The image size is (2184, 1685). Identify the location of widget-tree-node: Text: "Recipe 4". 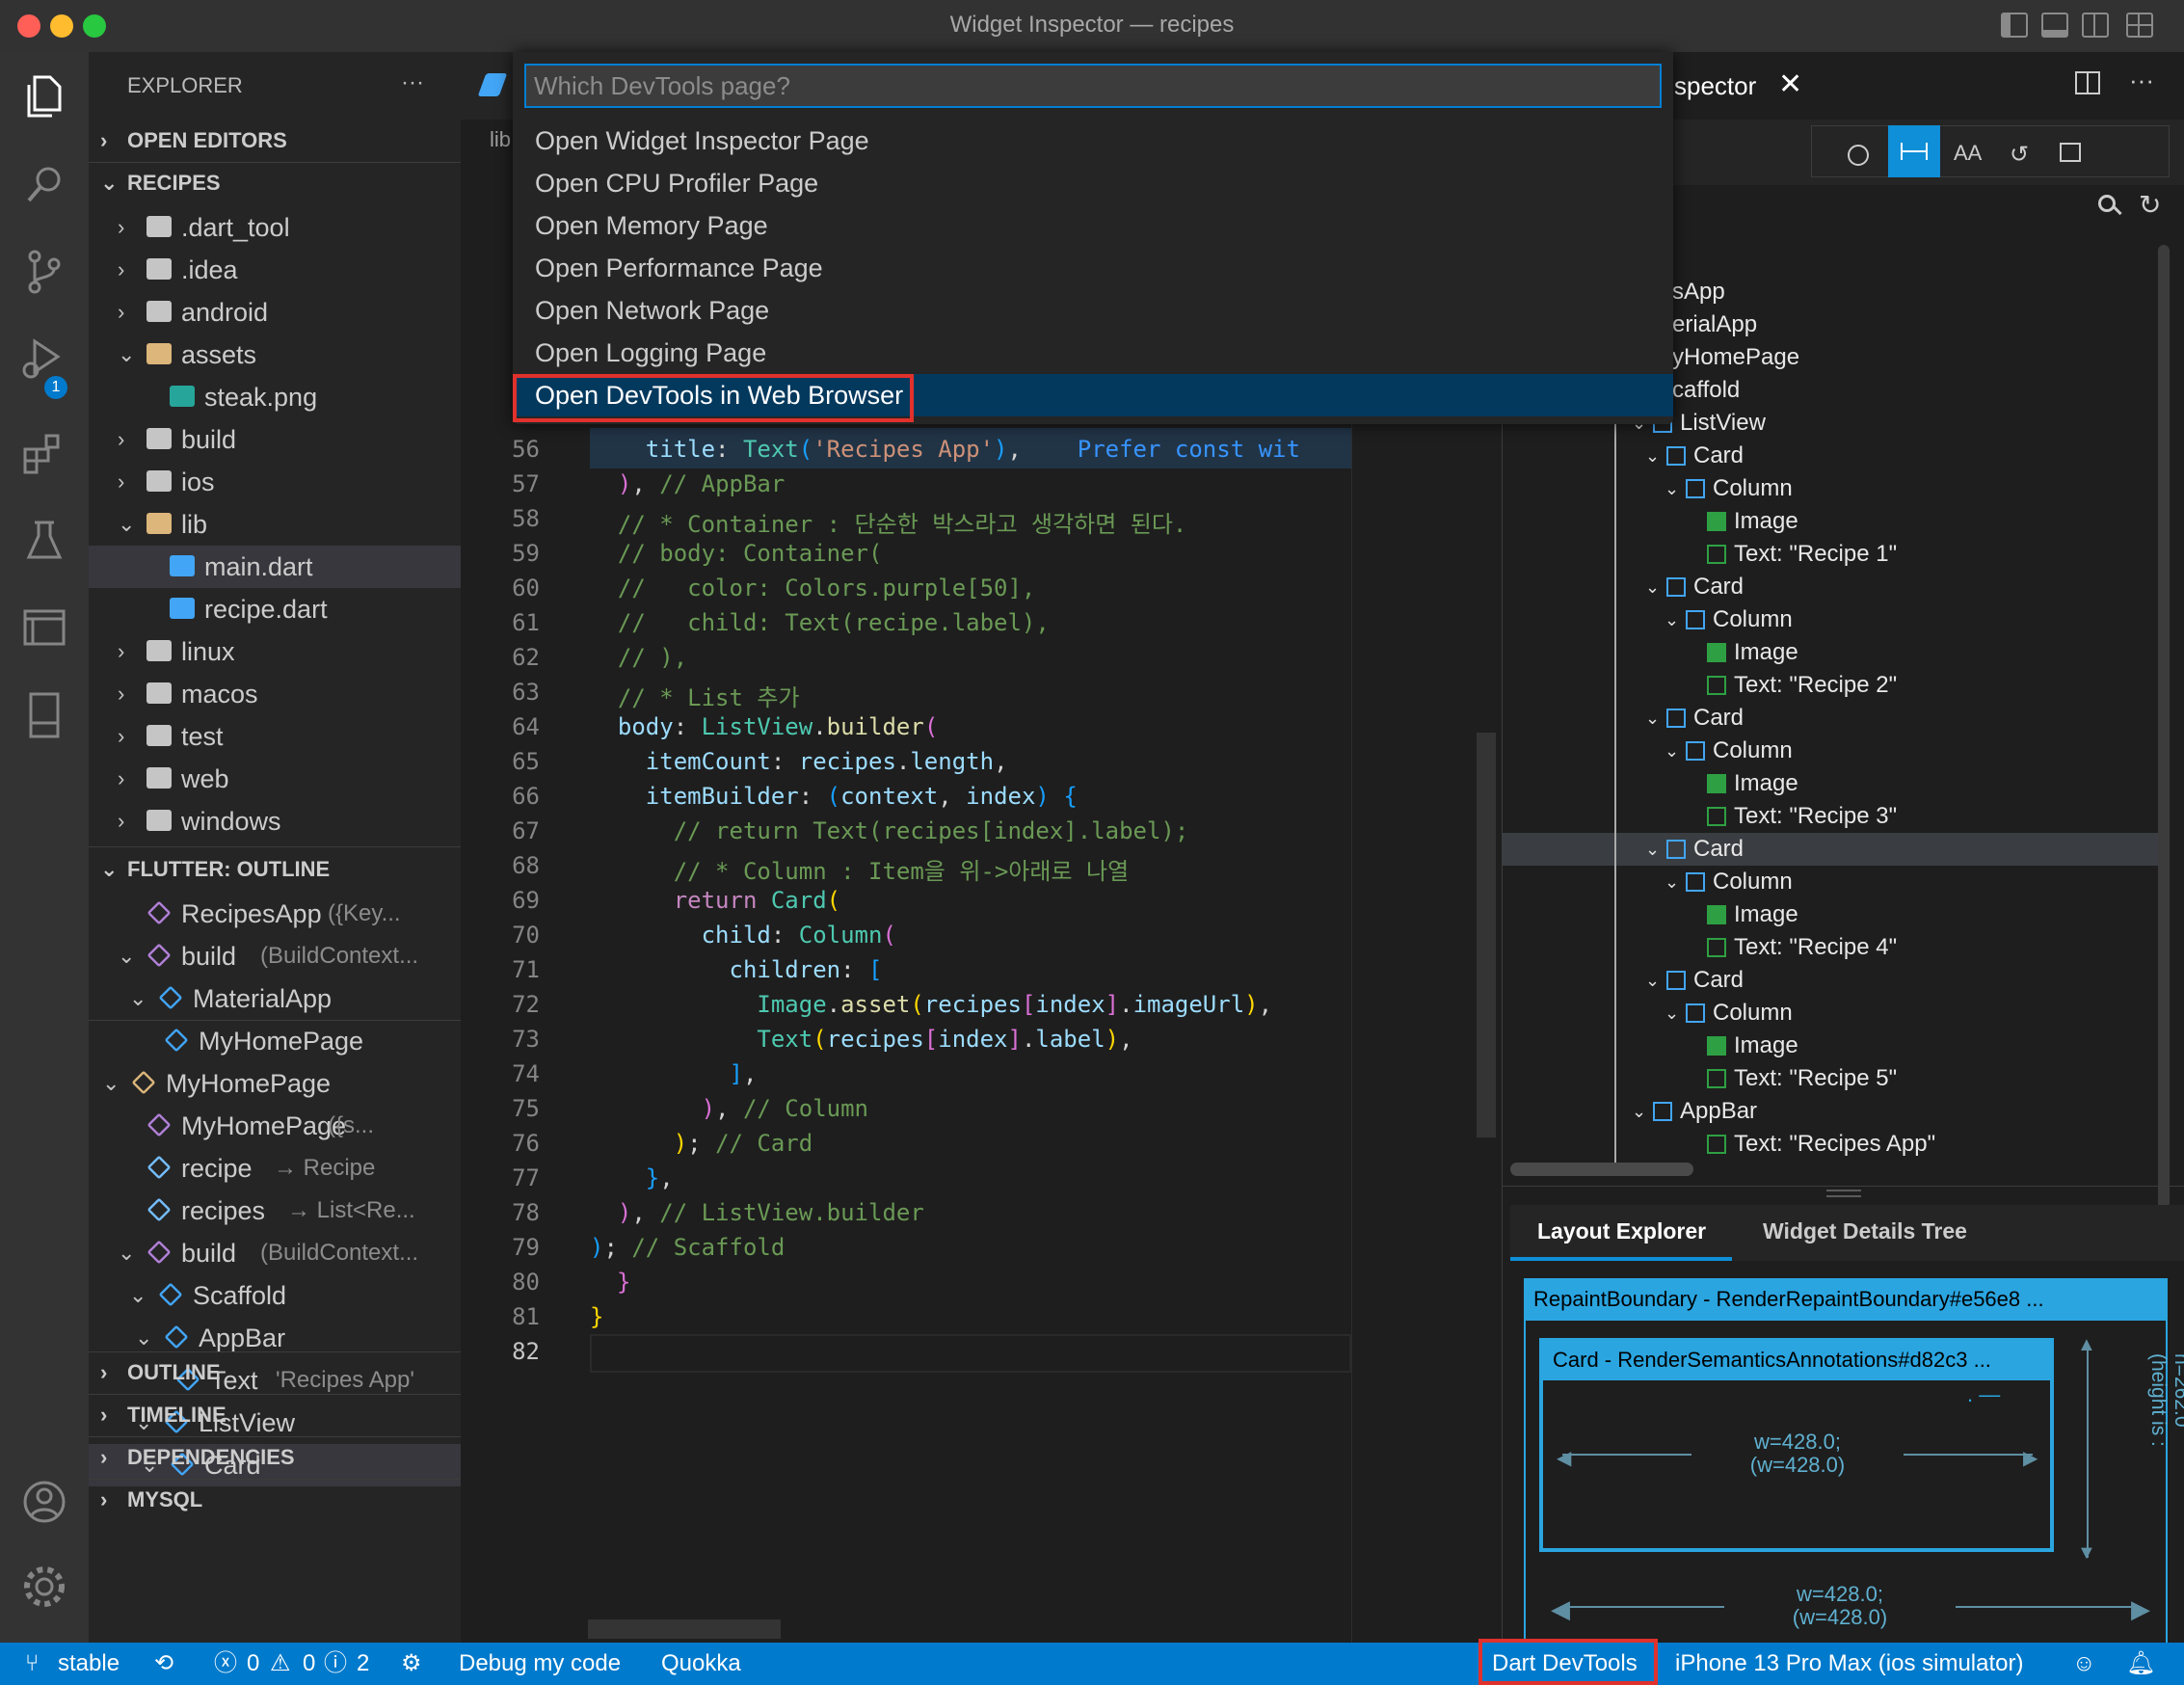
(1830, 947).